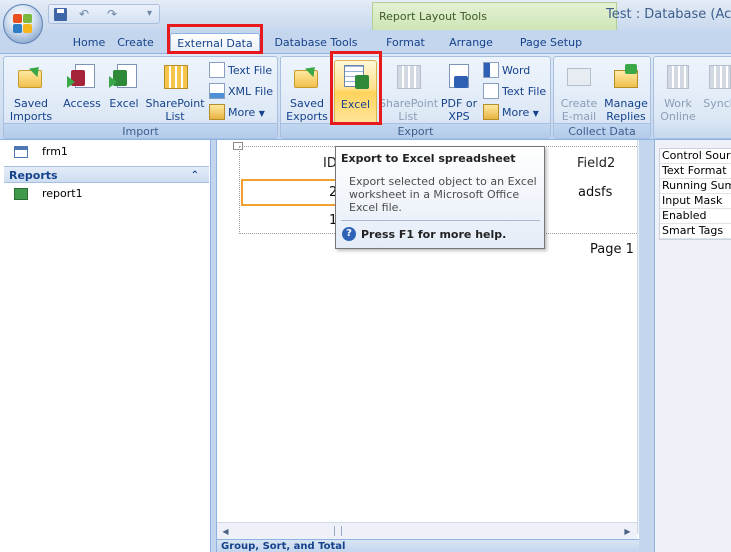  What do you see at coordinates (579, 77) in the screenshot?
I see `create-email-icon` at bounding box center [579, 77].